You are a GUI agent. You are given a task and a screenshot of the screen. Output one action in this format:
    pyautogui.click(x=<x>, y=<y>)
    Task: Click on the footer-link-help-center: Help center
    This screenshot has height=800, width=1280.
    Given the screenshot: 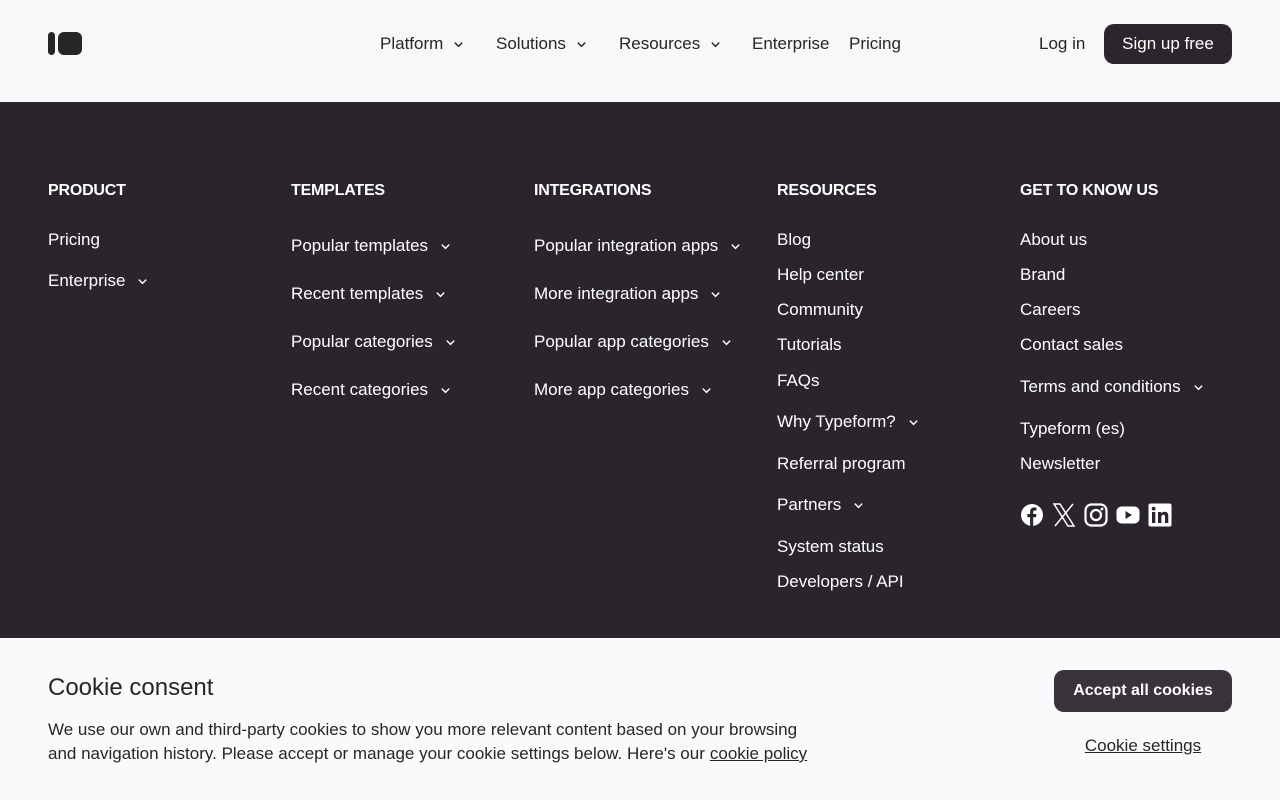 What is the action you would take?
    pyautogui.click(x=820, y=275)
    